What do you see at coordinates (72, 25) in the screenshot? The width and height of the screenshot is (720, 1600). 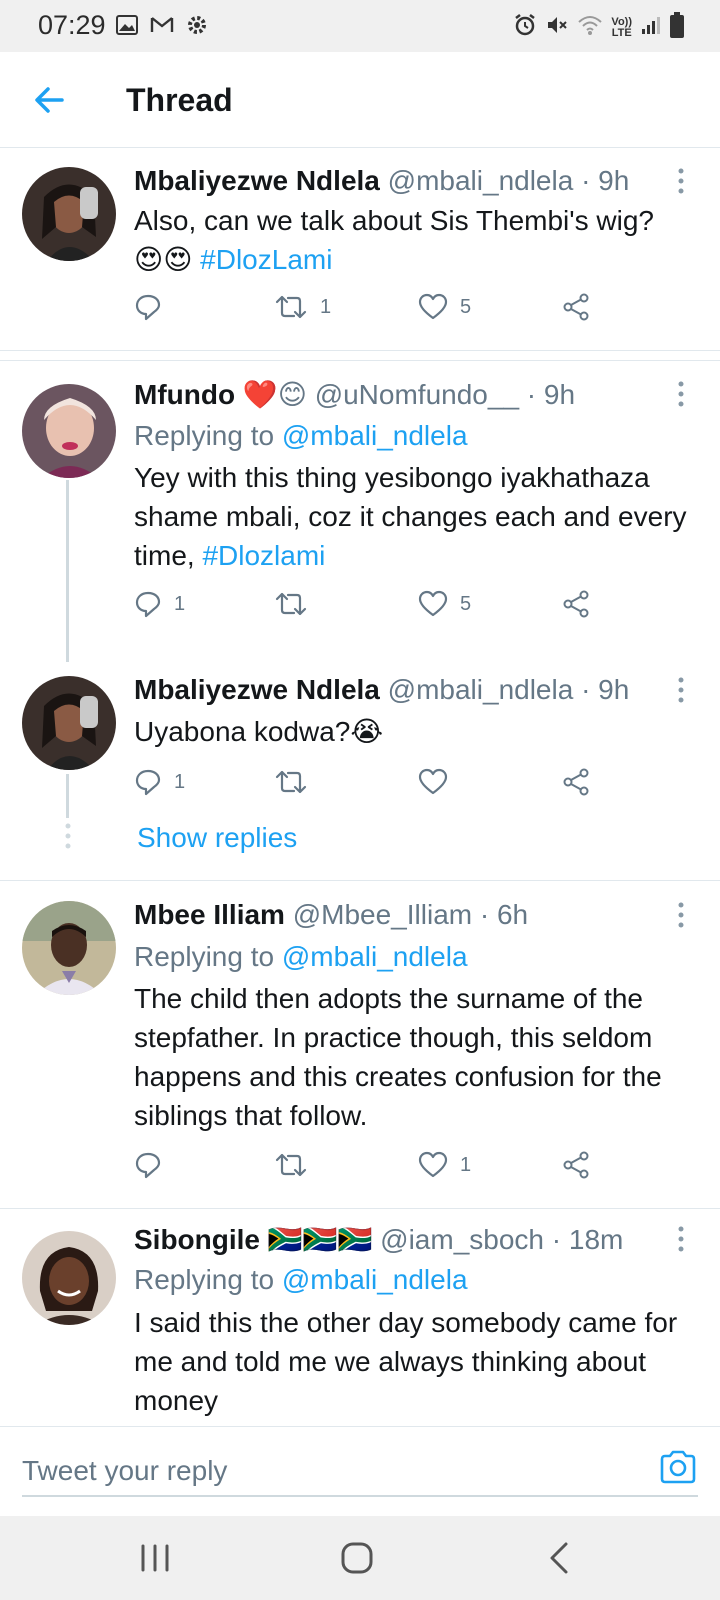 I see `status-time: 07:29` at bounding box center [72, 25].